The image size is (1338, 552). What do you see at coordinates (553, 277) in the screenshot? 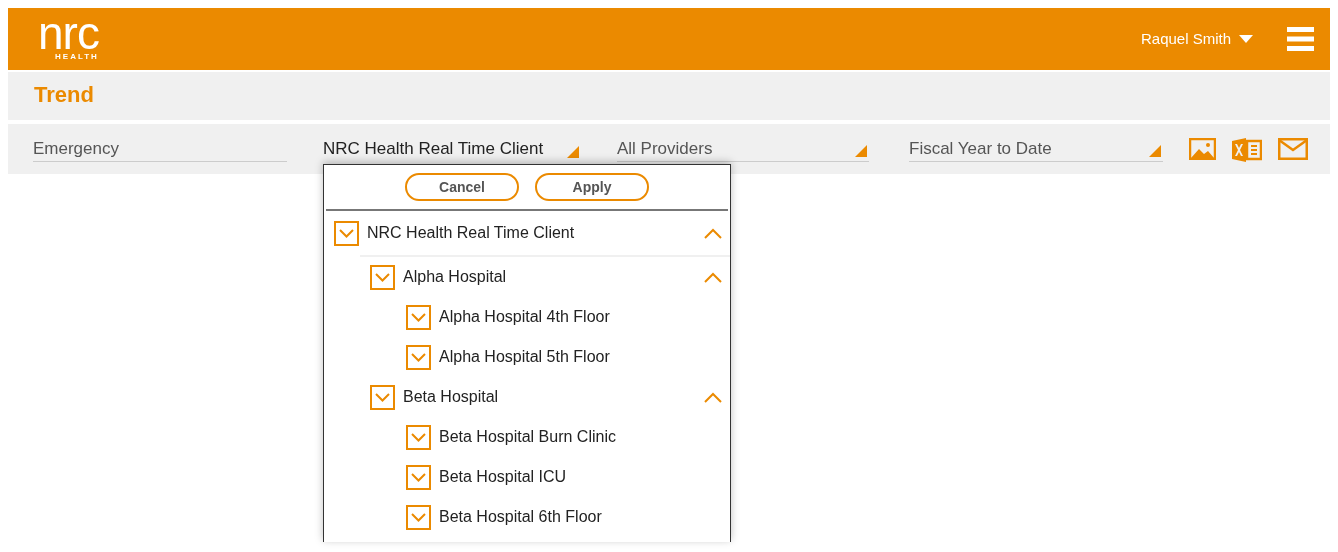
I see `tree-item-label: Alpha Hospital` at bounding box center [553, 277].